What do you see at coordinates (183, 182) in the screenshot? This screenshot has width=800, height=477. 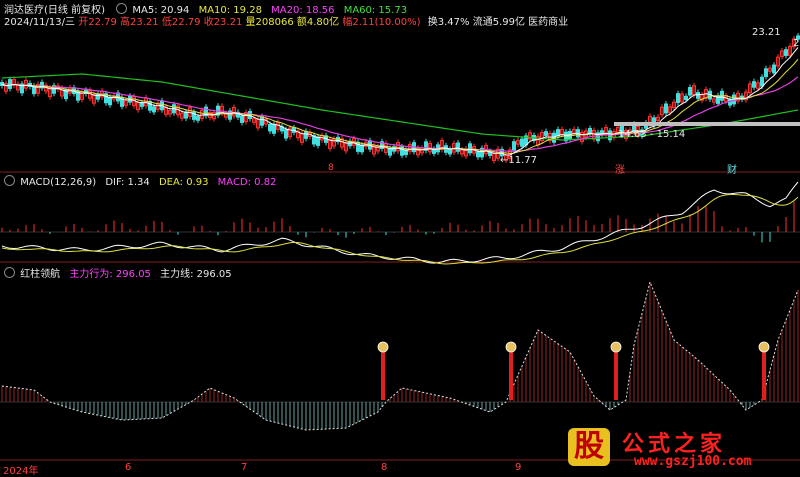 I see `dea-value: DEA: 0.93` at bounding box center [183, 182].